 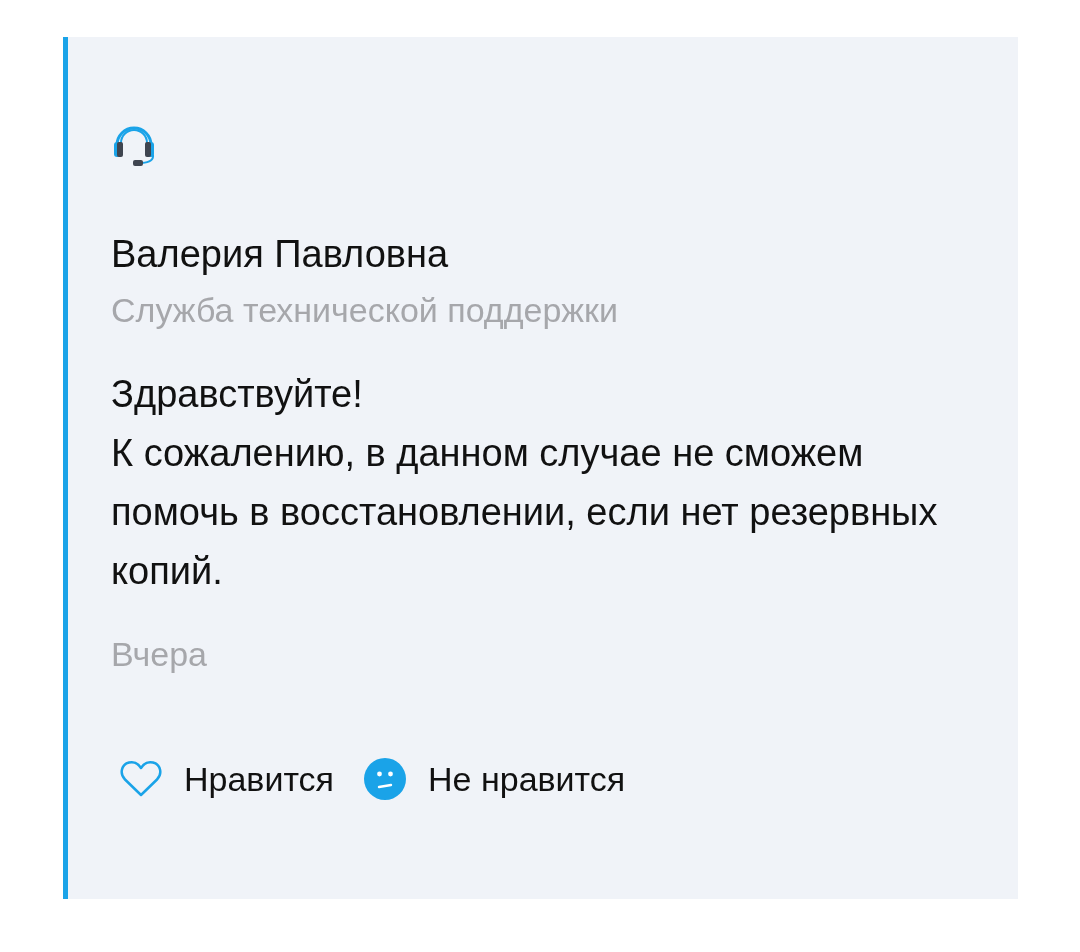 What do you see at coordinates (525, 512) in the screenshot?
I see `message-text: К сожалению, в данном случае не сможем помочь в восстановлении, если нет резервных копий.` at bounding box center [525, 512].